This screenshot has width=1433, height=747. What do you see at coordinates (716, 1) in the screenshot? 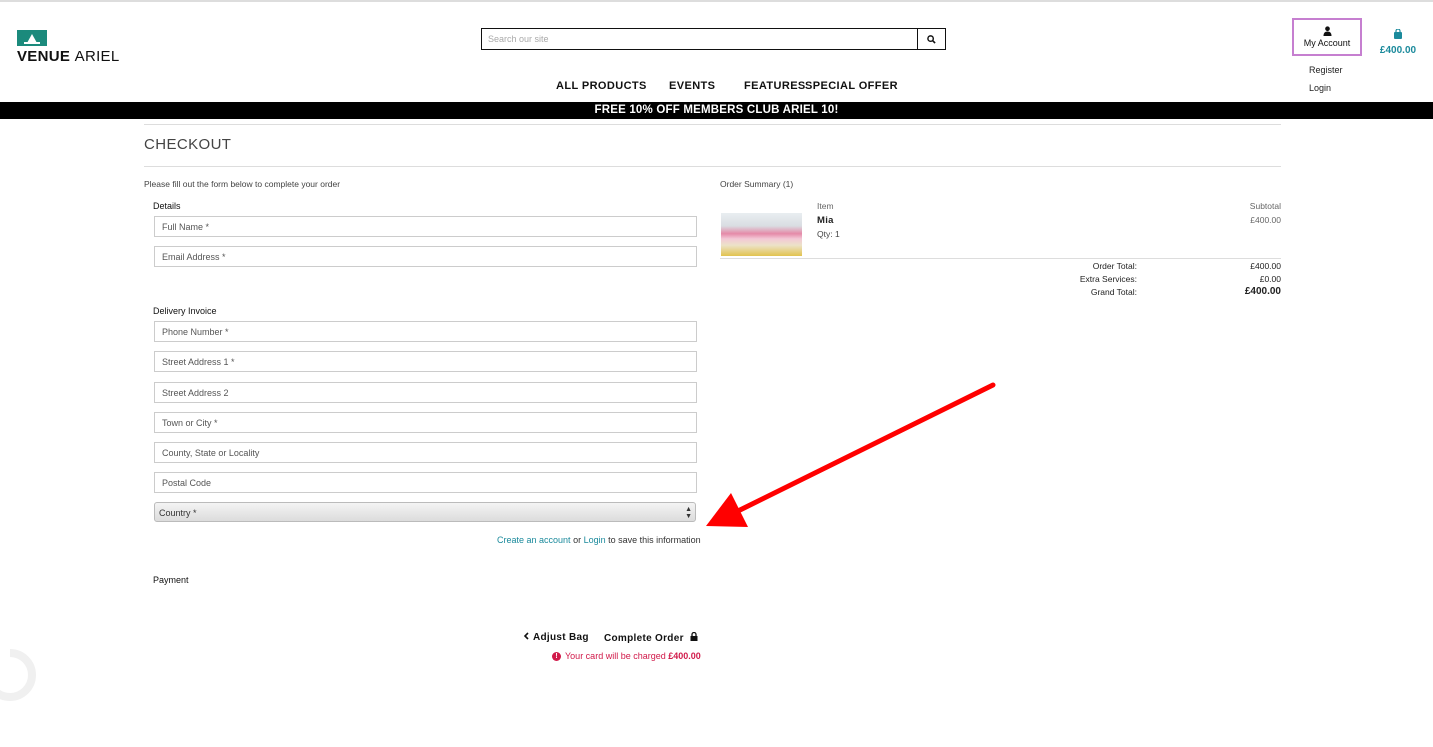
I see `top-border` at bounding box center [716, 1].